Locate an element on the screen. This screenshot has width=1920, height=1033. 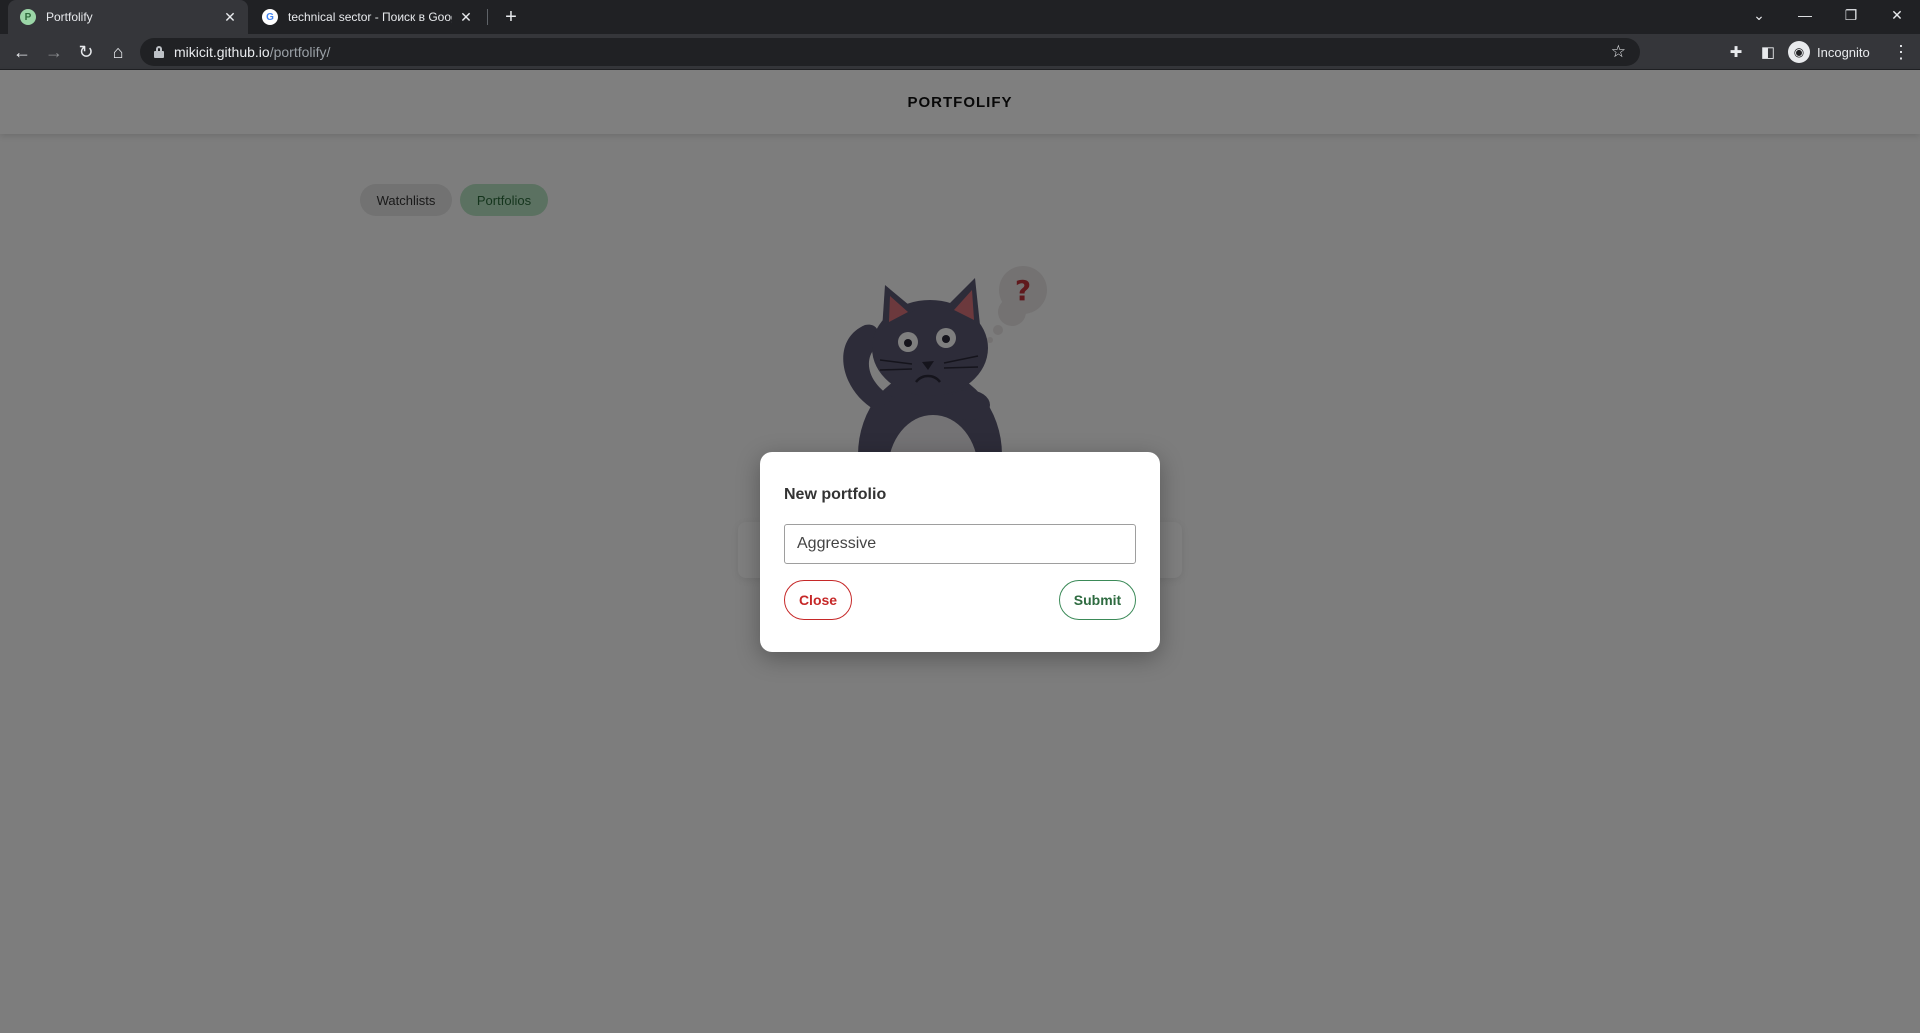
new-portfolio-modal: New portfolio Close Submit is located at coordinates (960, 552).